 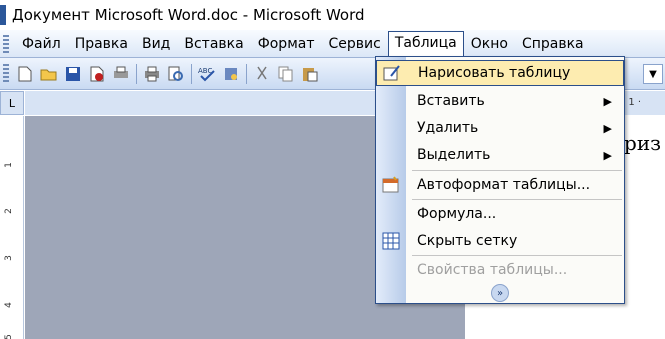 What do you see at coordinates (213, 44) in the screenshot?
I see `menu-insert: Вставка` at bounding box center [213, 44].